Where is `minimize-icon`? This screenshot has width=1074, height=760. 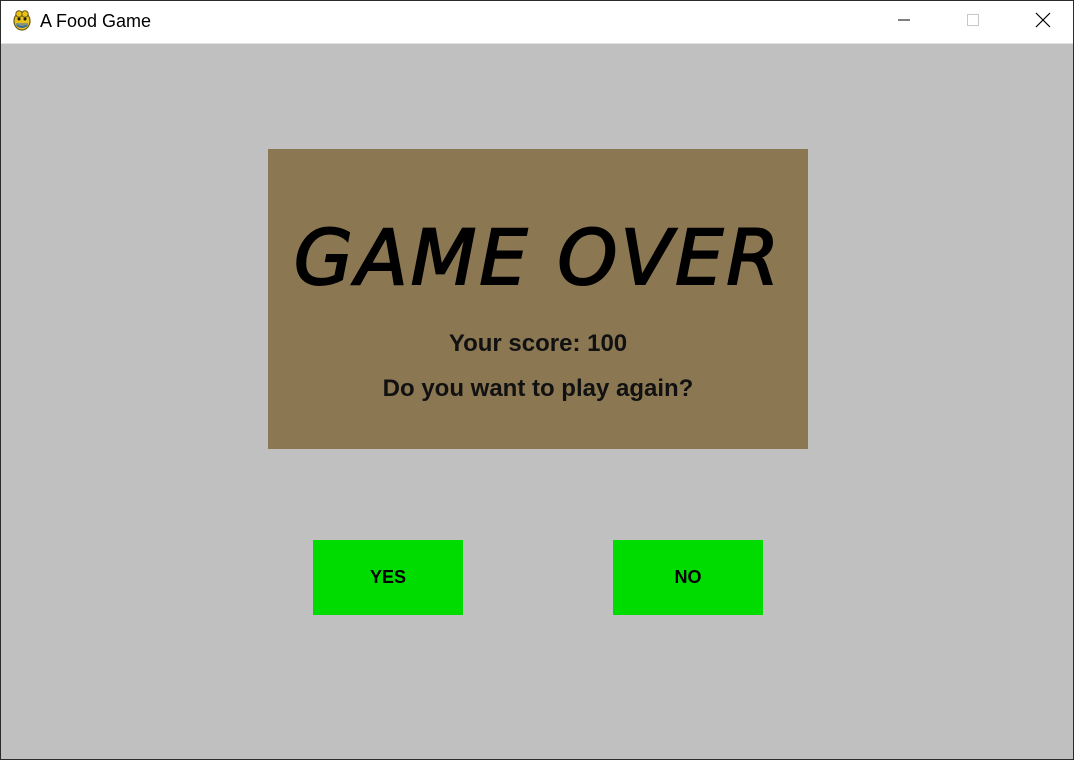
minimize-icon is located at coordinates (904, 22).